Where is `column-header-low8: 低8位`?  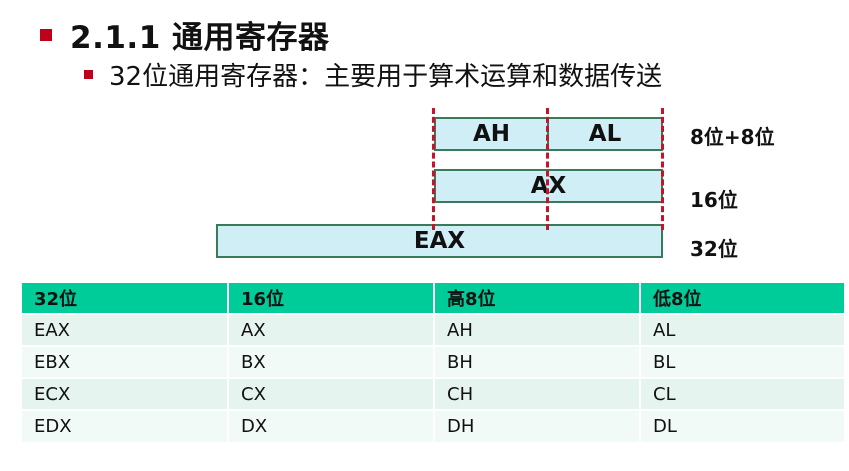 column-header-low8: 低8位 is located at coordinates (742, 298).